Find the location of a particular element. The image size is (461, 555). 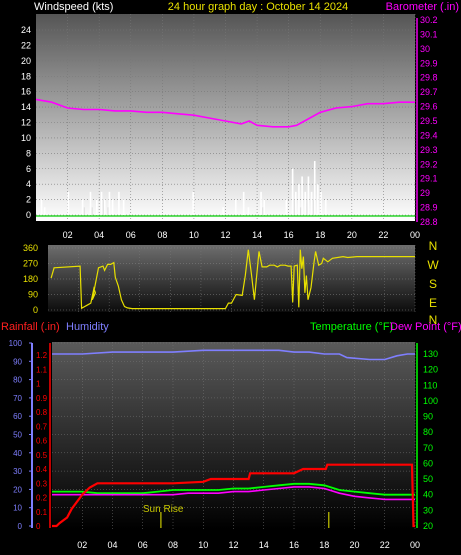

wind-y-tick-label: 2 is located at coordinates (28, 200).